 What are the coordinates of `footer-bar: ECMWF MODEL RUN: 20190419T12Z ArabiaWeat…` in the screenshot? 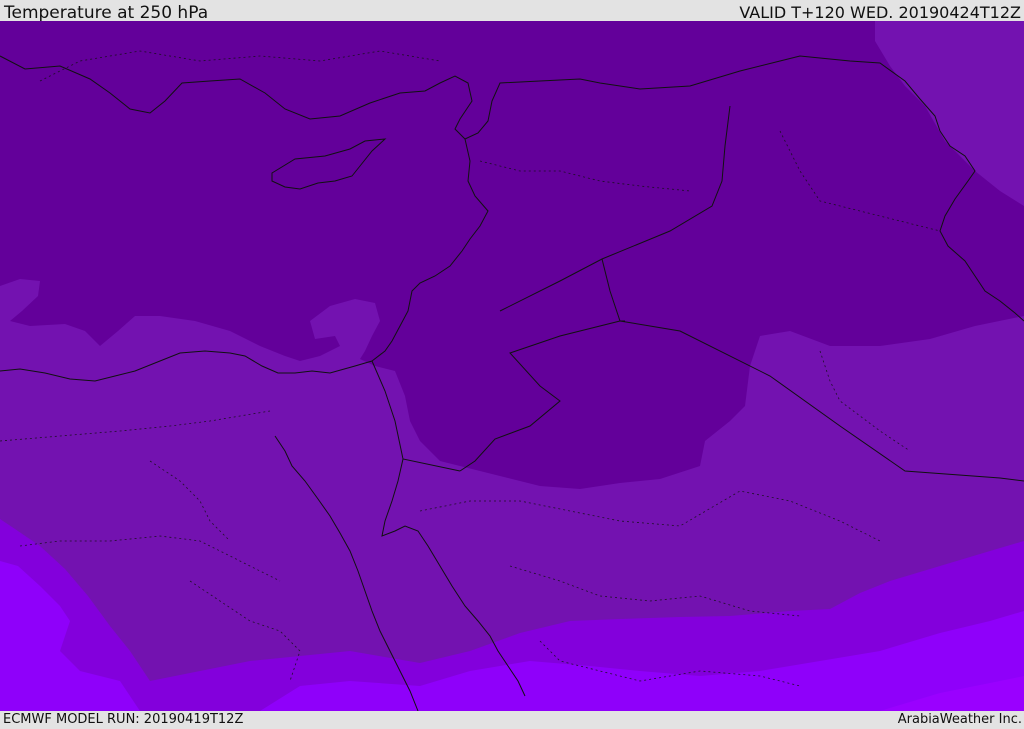 It's located at (512, 720).